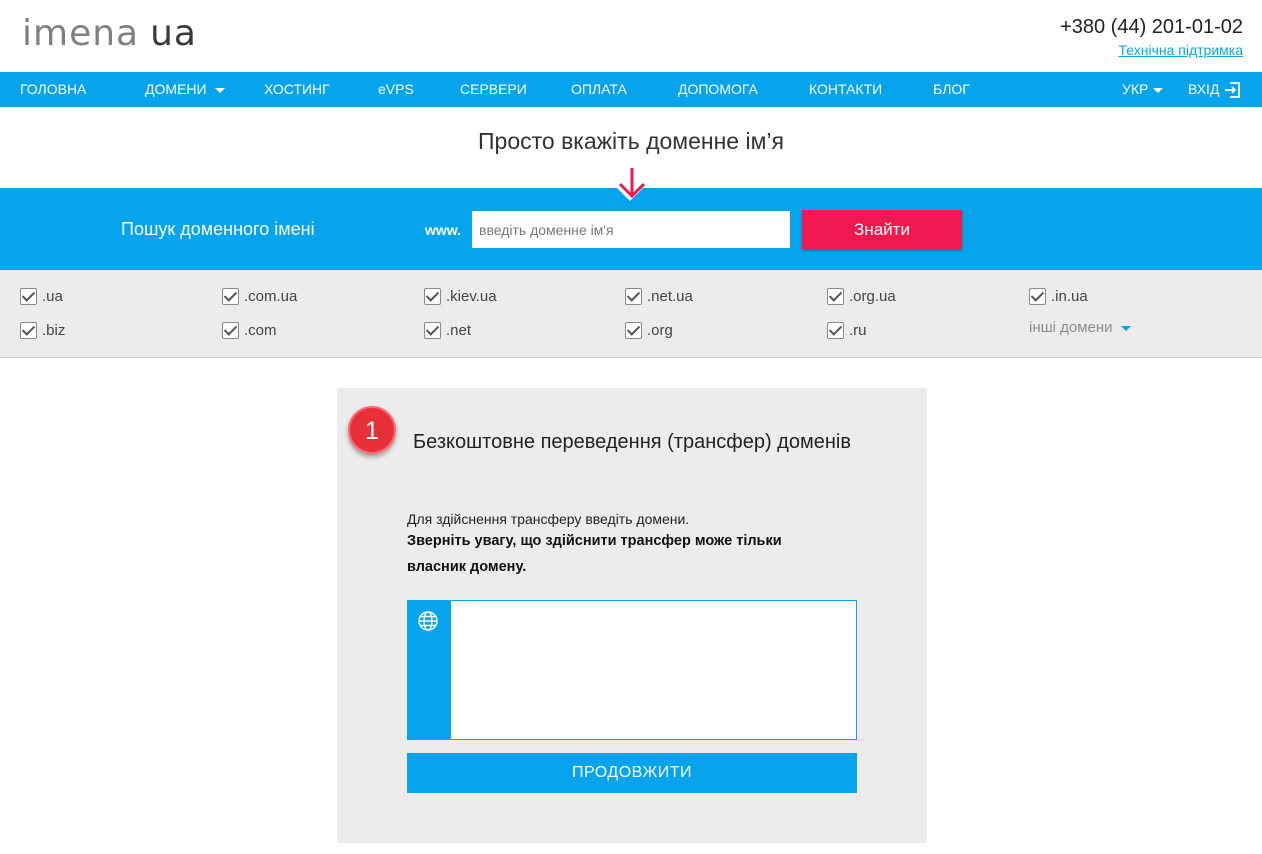 This screenshot has width=1262, height=854. I want to click on tld-label: .net.ua, so click(670, 296).